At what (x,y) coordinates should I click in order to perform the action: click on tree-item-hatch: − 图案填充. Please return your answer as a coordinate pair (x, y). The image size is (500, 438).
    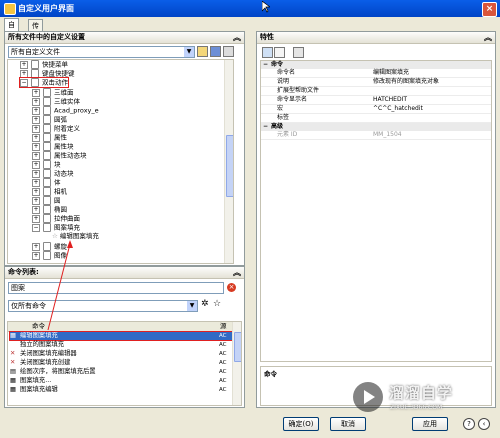
    Looking at the image, I should click on (56, 227).